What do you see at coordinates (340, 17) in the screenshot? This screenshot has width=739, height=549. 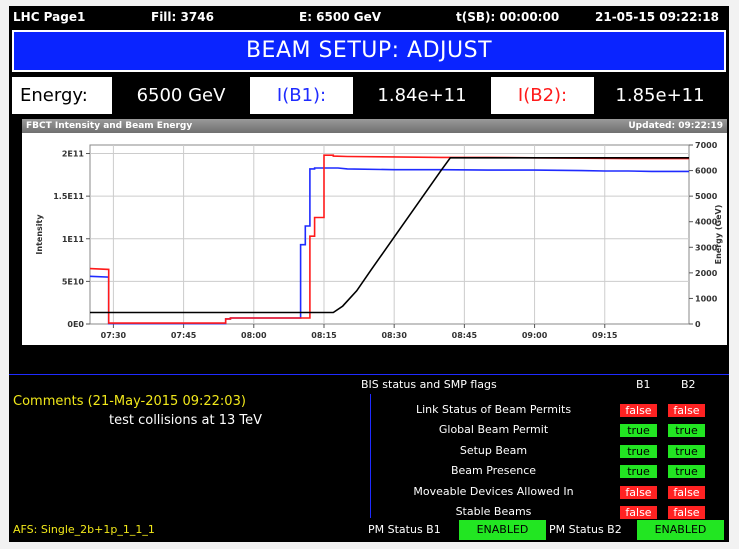 I see `header-energy: E: 6500 GeV` at bounding box center [340, 17].